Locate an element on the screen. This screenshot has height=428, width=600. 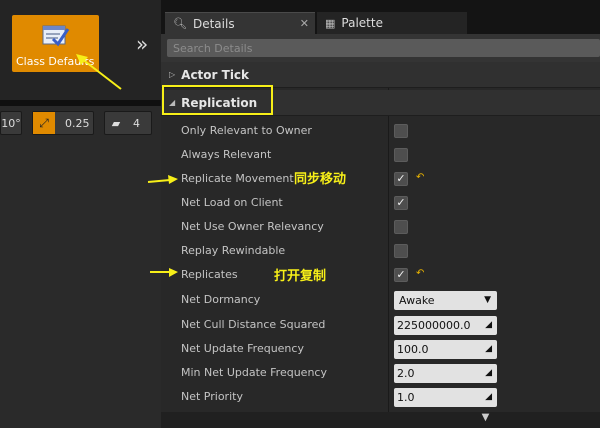
net-priority-field: 1.0 ◢ is located at coordinates (445, 397).